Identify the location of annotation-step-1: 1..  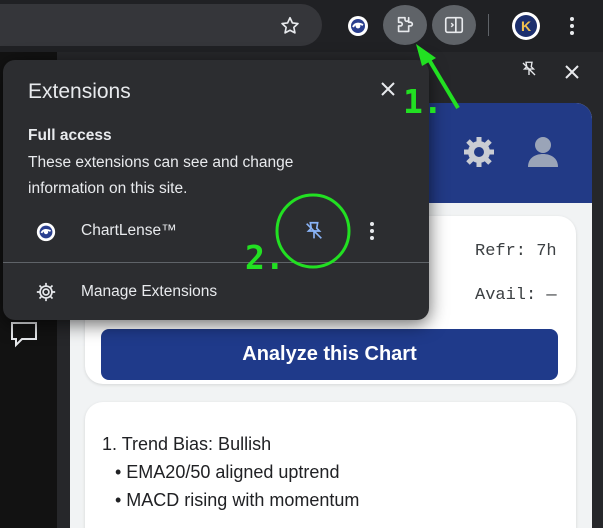
(423, 101).